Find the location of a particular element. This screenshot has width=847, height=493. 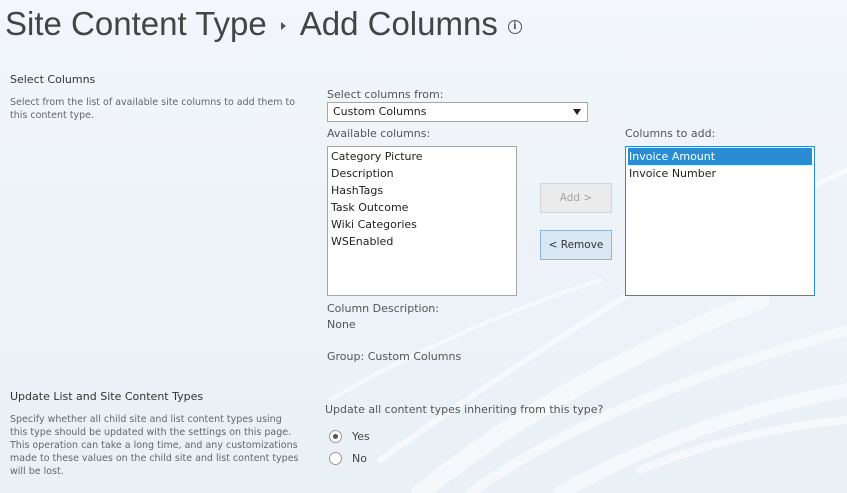

radio-yes-row: Yes is located at coordinates (349, 436).